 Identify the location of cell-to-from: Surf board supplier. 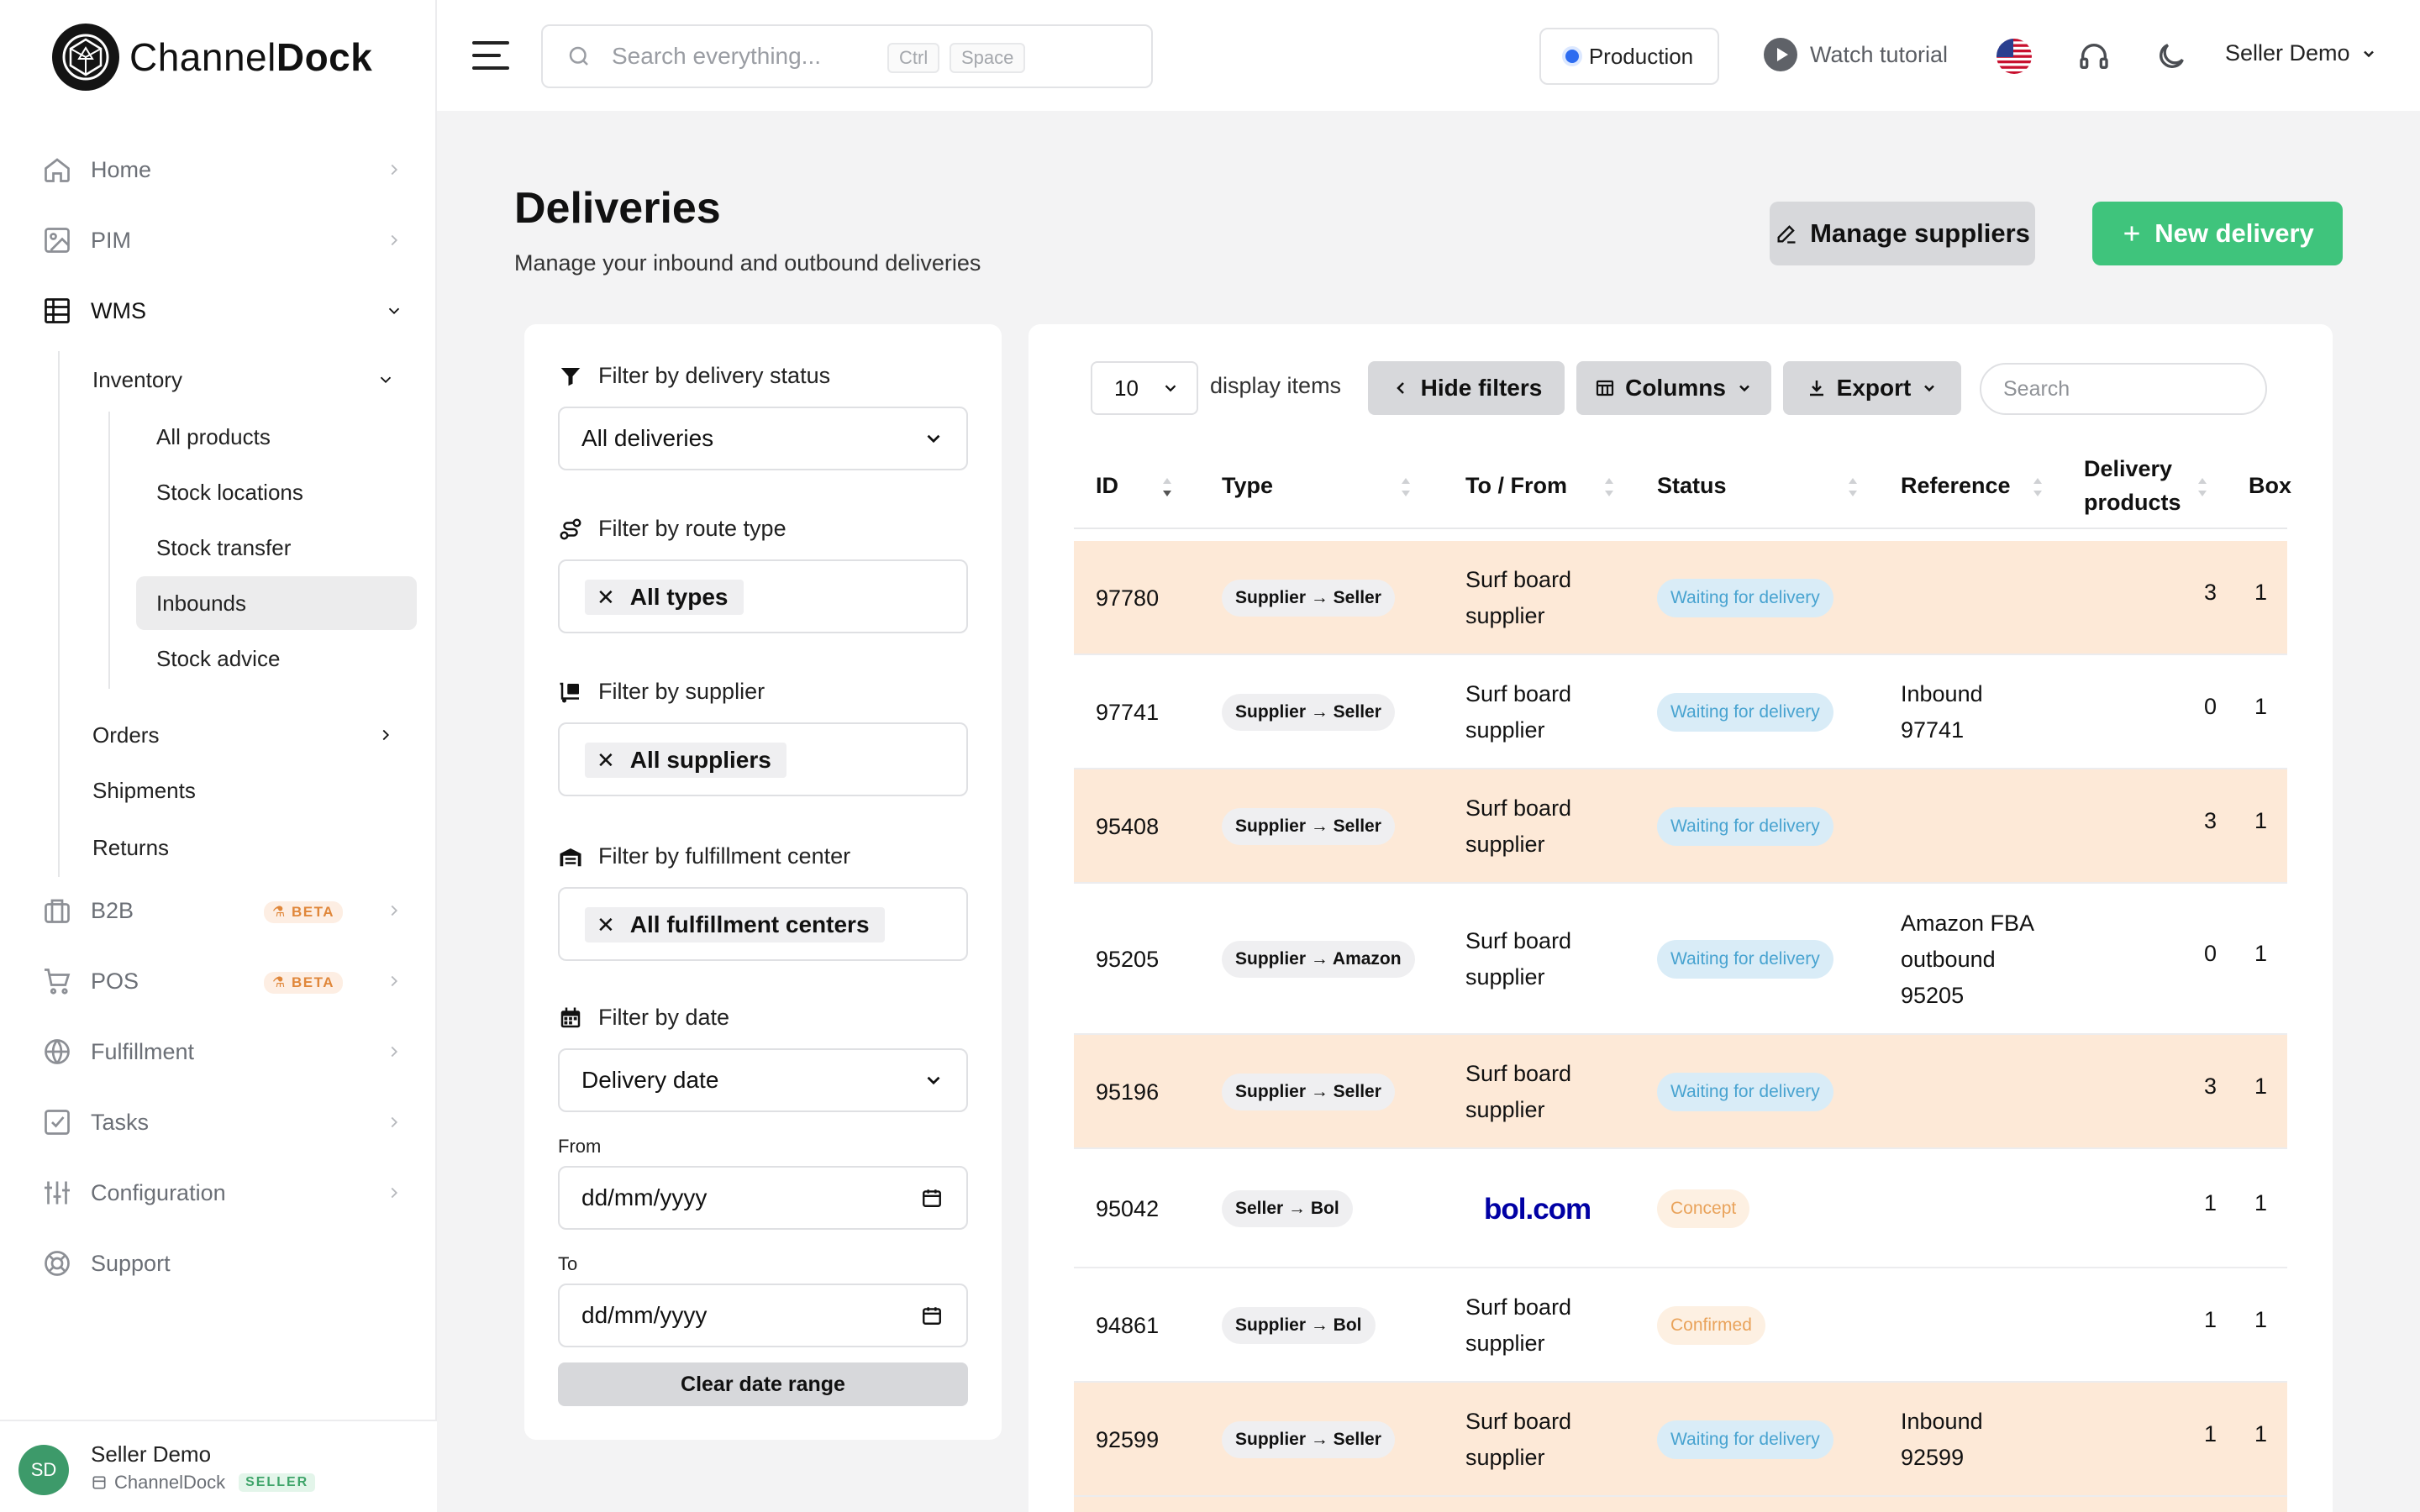
(1518, 597).